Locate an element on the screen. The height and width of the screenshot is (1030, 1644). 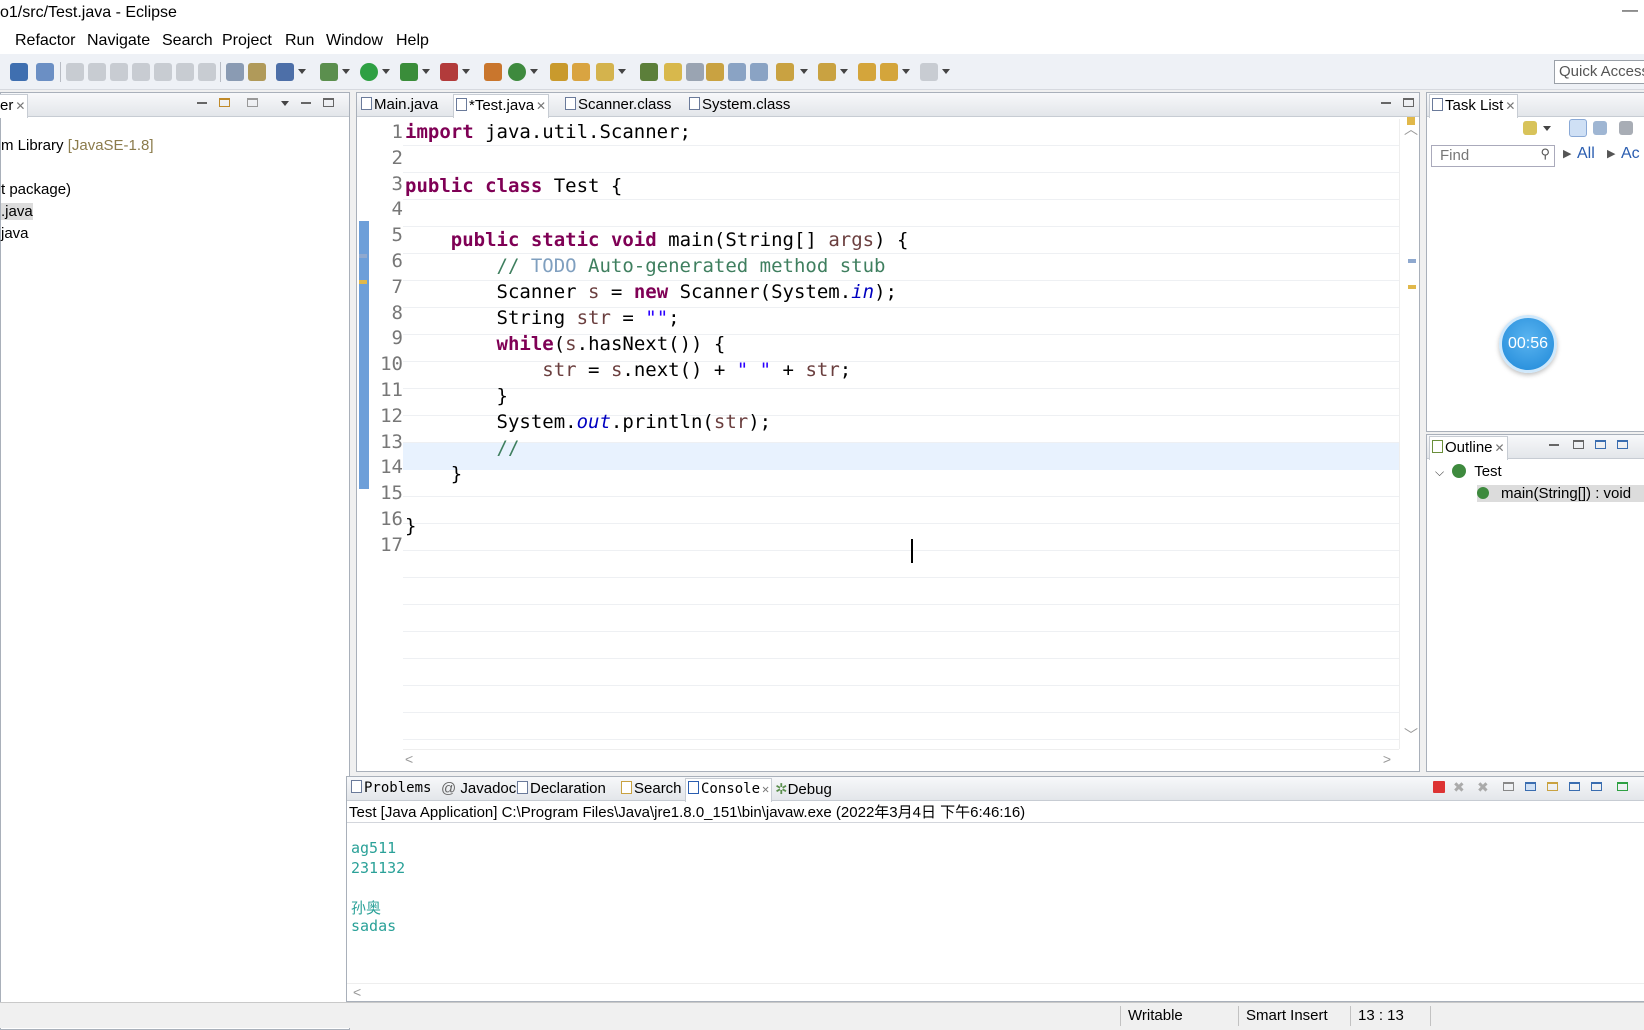
task-marker-icon is located at coordinates (363, 256).